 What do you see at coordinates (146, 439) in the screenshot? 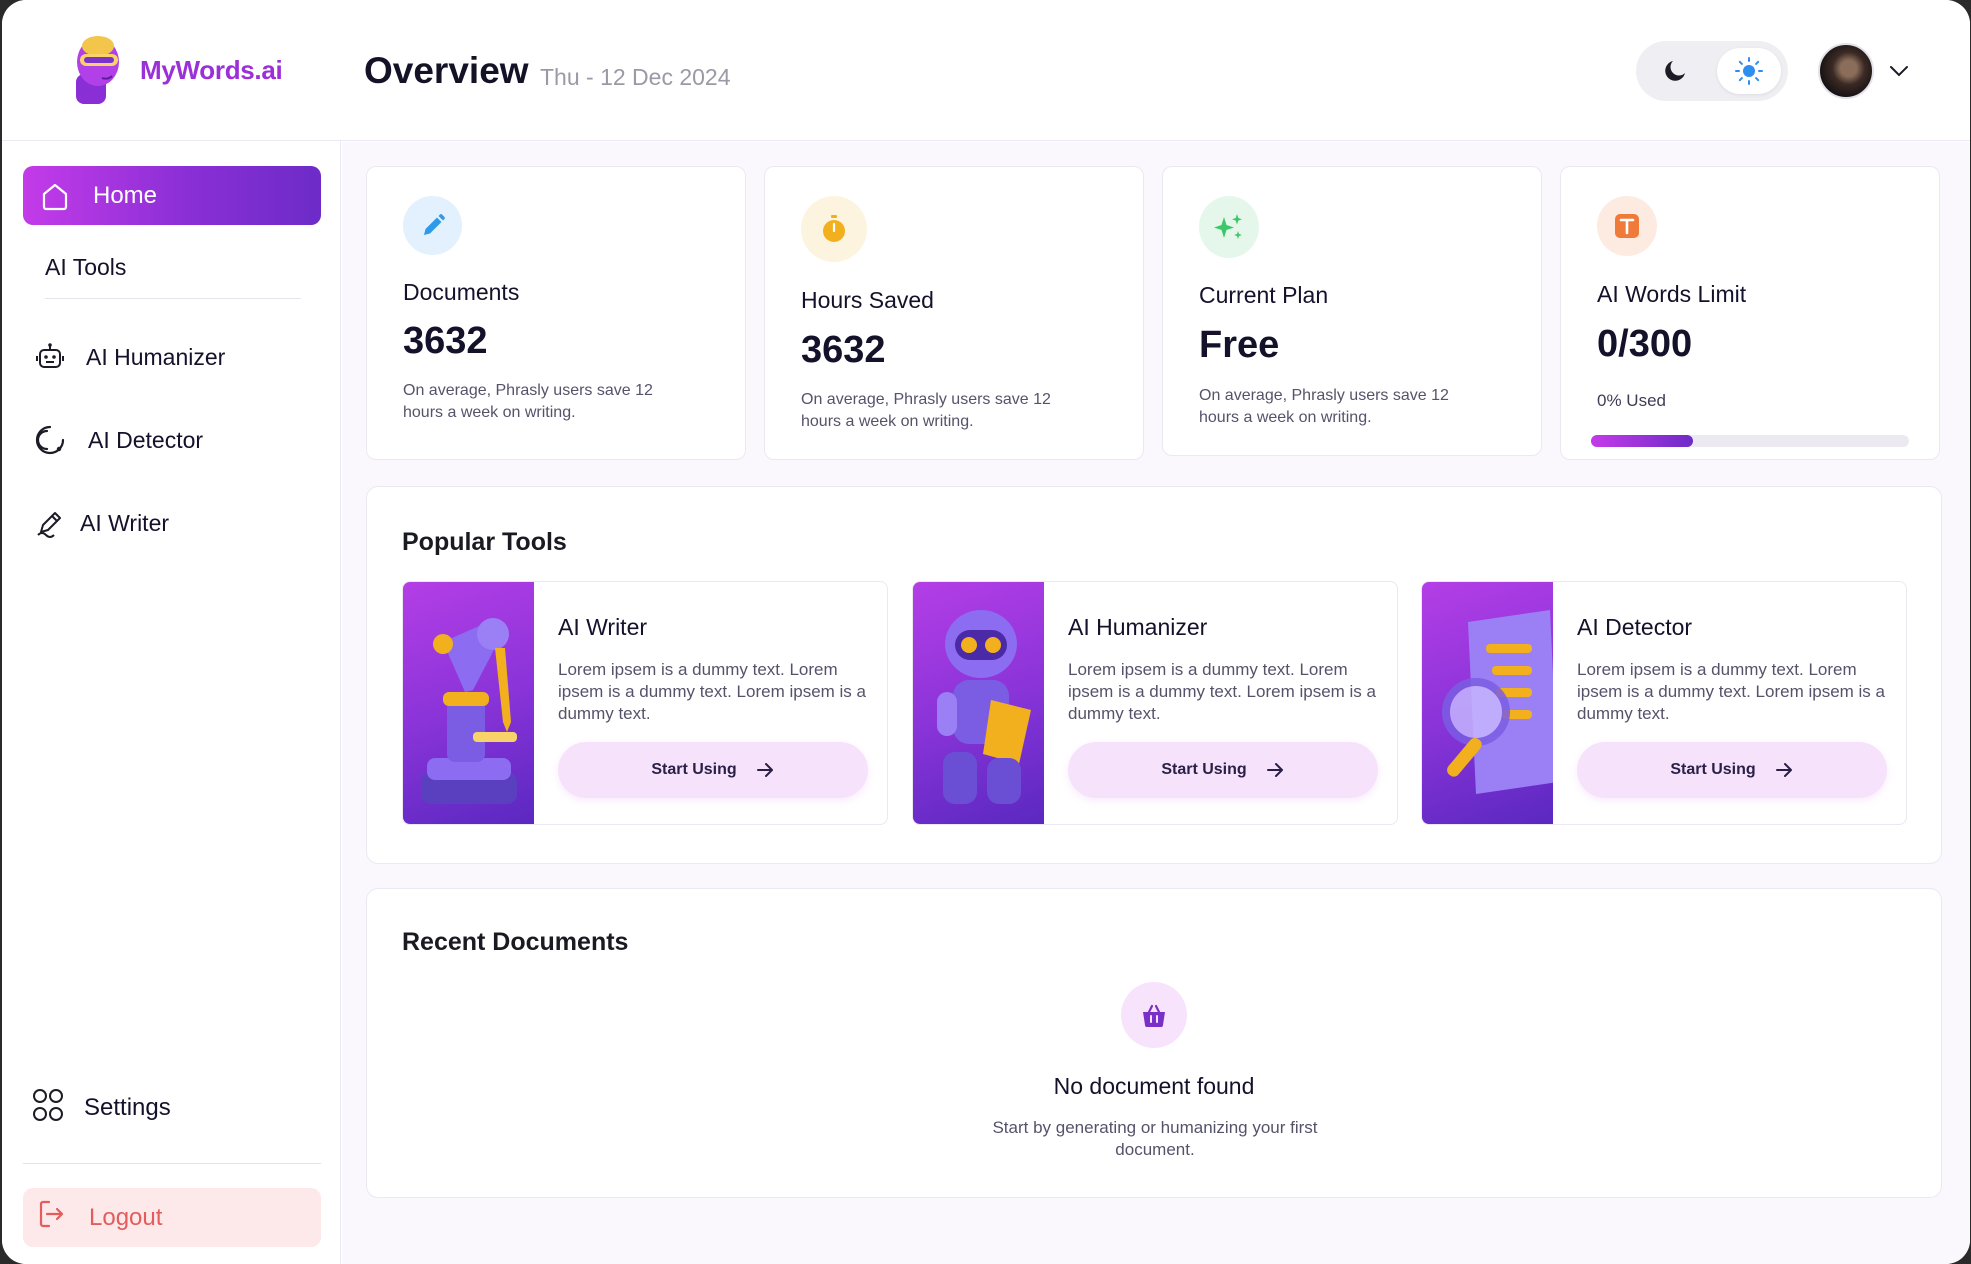
I see `sidebar-item-label: AI Detector` at bounding box center [146, 439].